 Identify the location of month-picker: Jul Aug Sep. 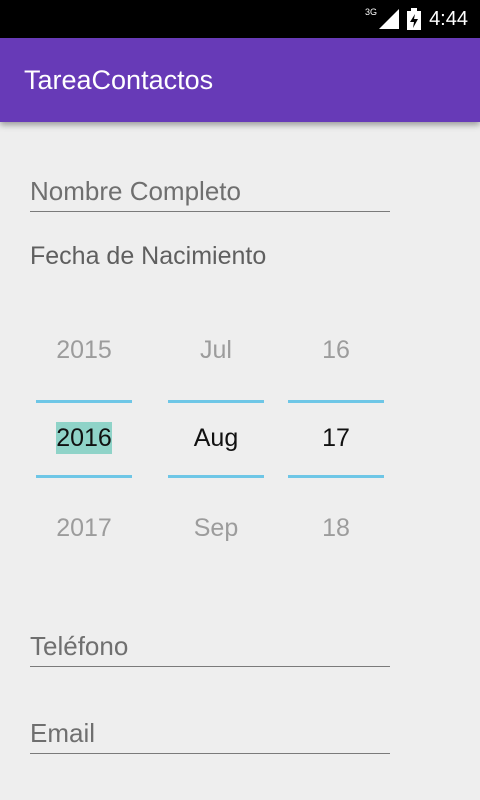
(216, 440).